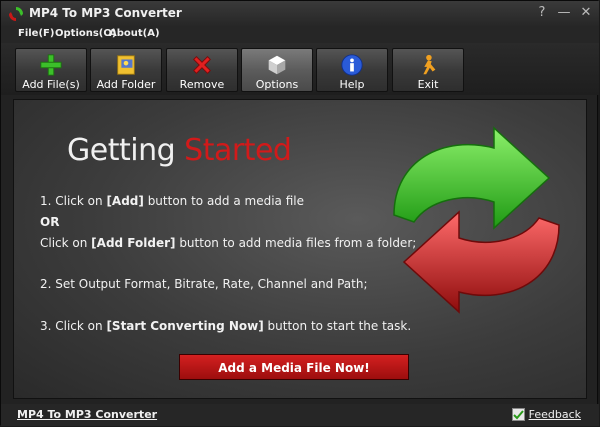 This screenshot has height=427, width=600. What do you see at coordinates (554, 414) in the screenshot?
I see `feedback-label: Feedback` at bounding box center [554, 414].